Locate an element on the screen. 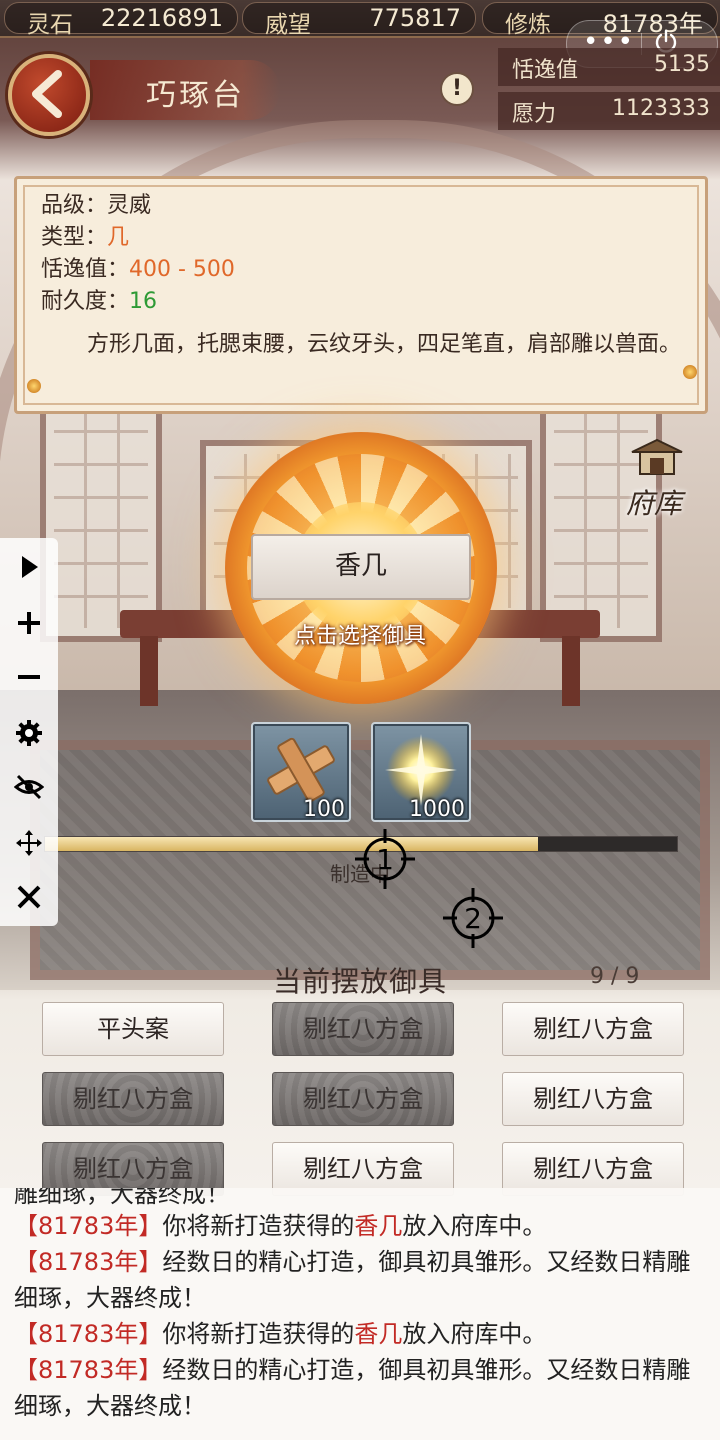  material-slot-light: 1000 is located at coordinates (421, 772).